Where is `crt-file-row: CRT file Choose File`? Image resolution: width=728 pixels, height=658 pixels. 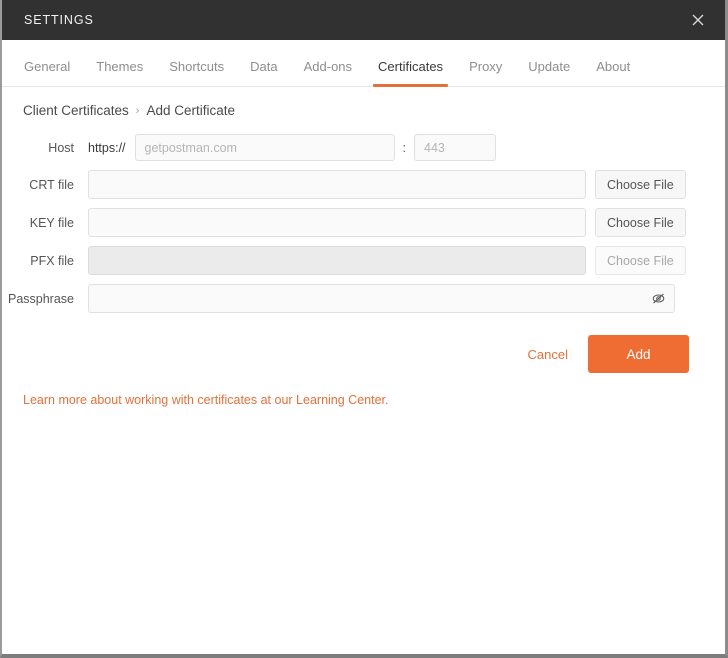 crt-file-row: CRT file Choose File is located at coordinates (354, 184).